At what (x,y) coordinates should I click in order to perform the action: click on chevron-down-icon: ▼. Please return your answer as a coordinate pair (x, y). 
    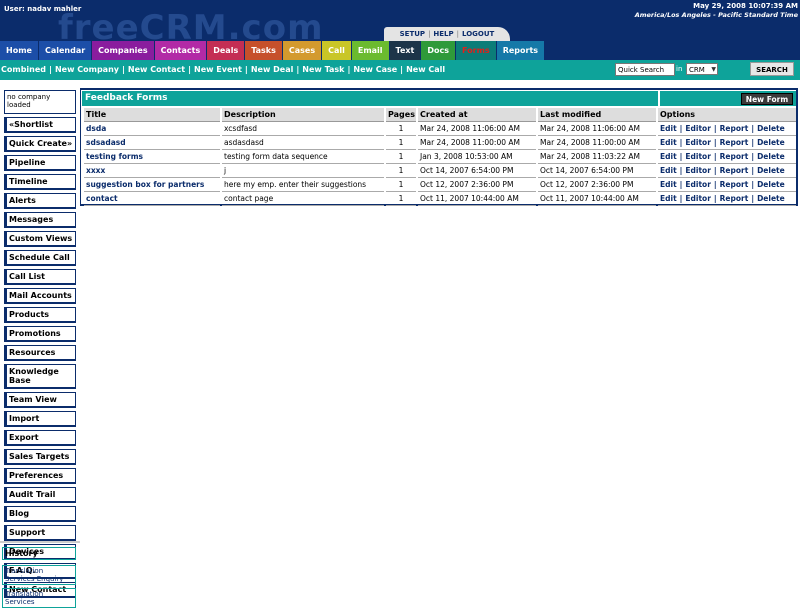
    Looking at the image, I should click on (713, 69).